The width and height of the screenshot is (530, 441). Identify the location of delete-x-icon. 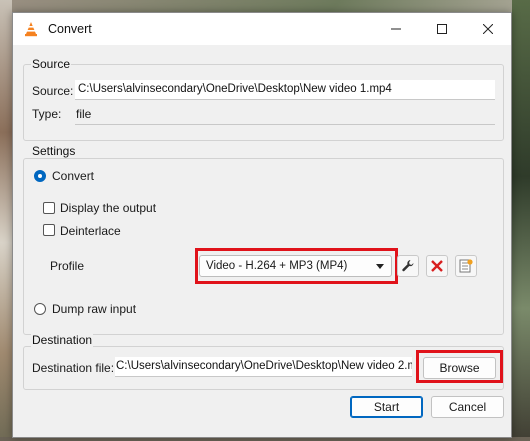
(437, 266).